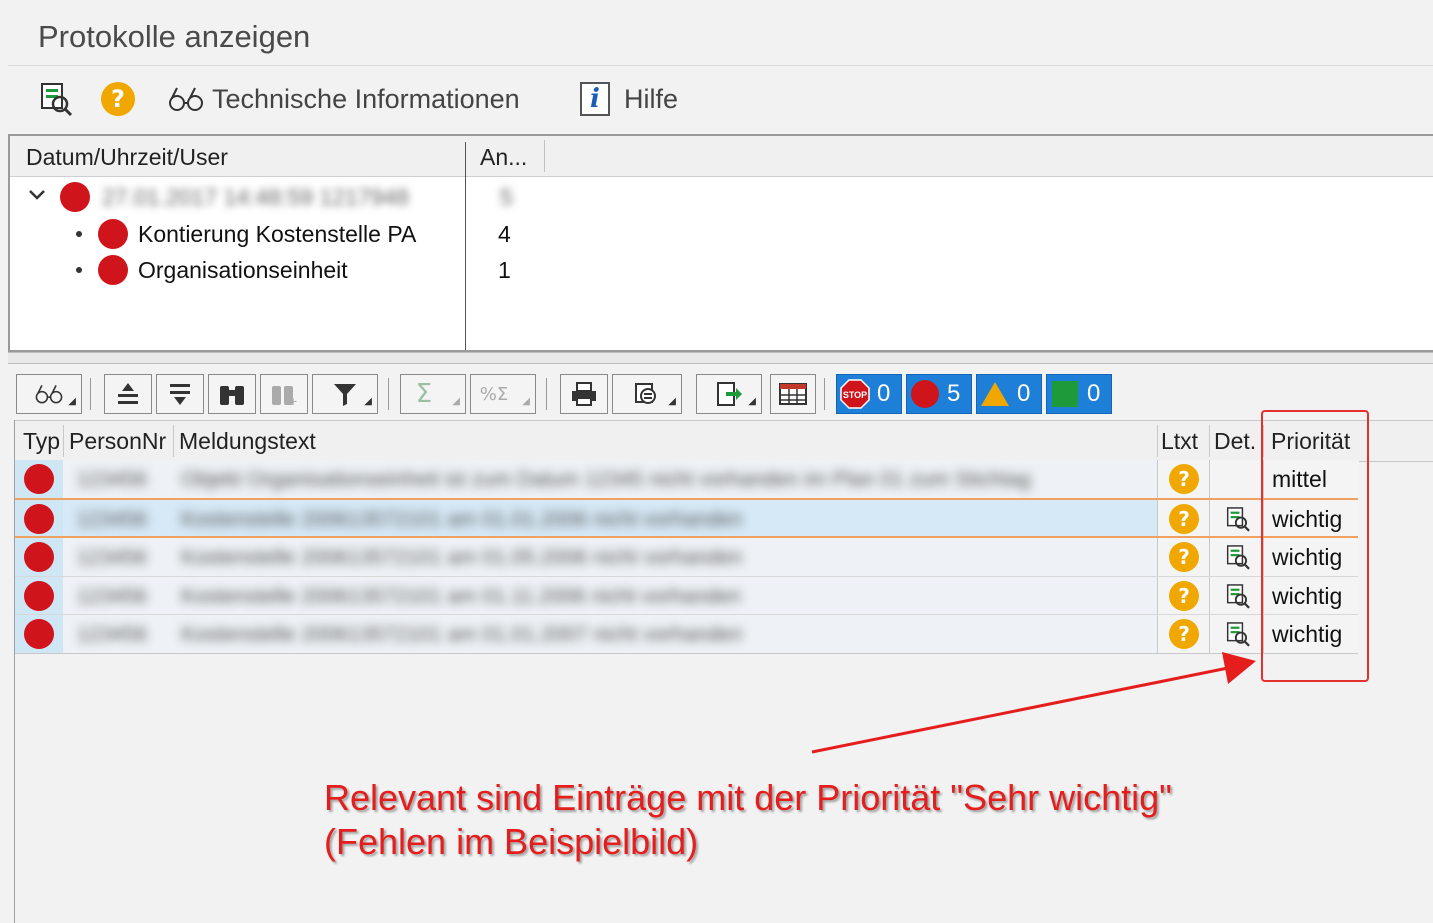  What do you see at coordinates (174, 36) in the screenshot?
I see `page-title: Protokolle anzeigen` at bounding box center [174, 36].